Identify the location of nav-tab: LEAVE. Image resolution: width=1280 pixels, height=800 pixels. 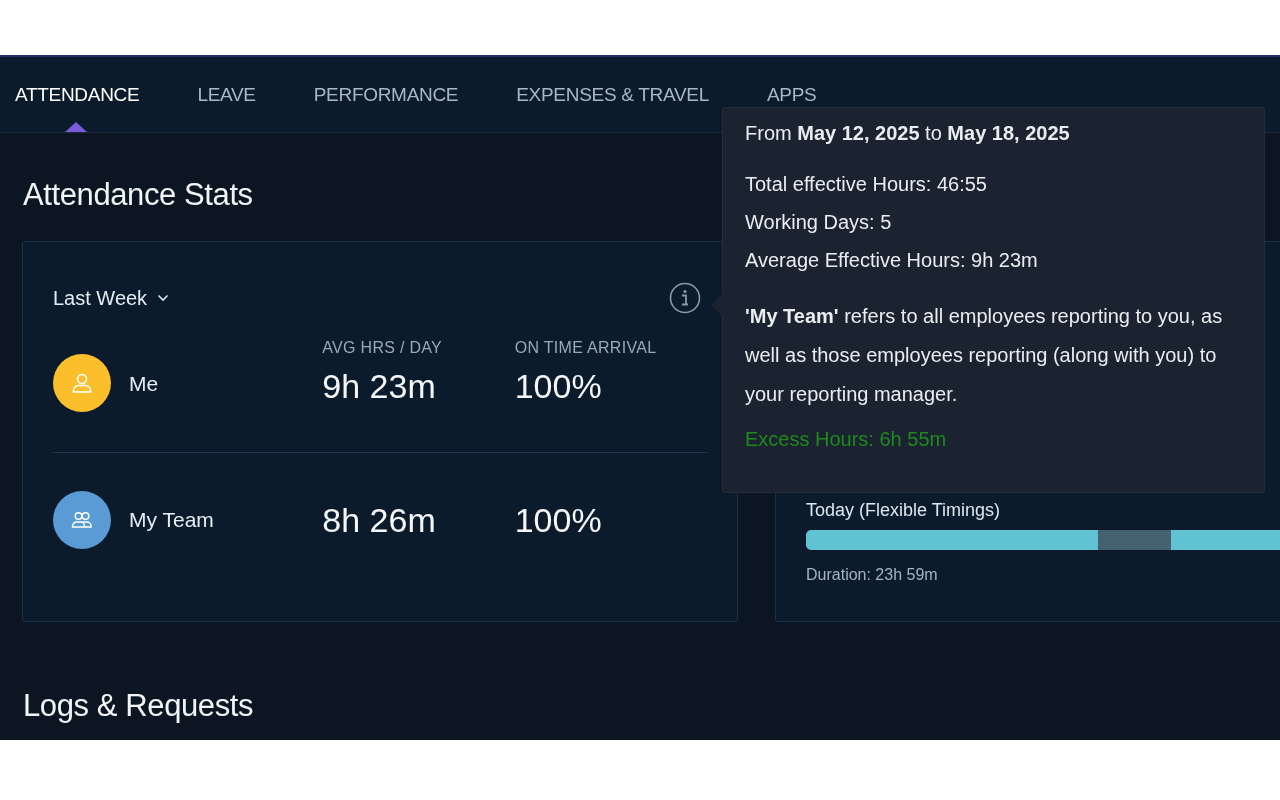
(226, 94).